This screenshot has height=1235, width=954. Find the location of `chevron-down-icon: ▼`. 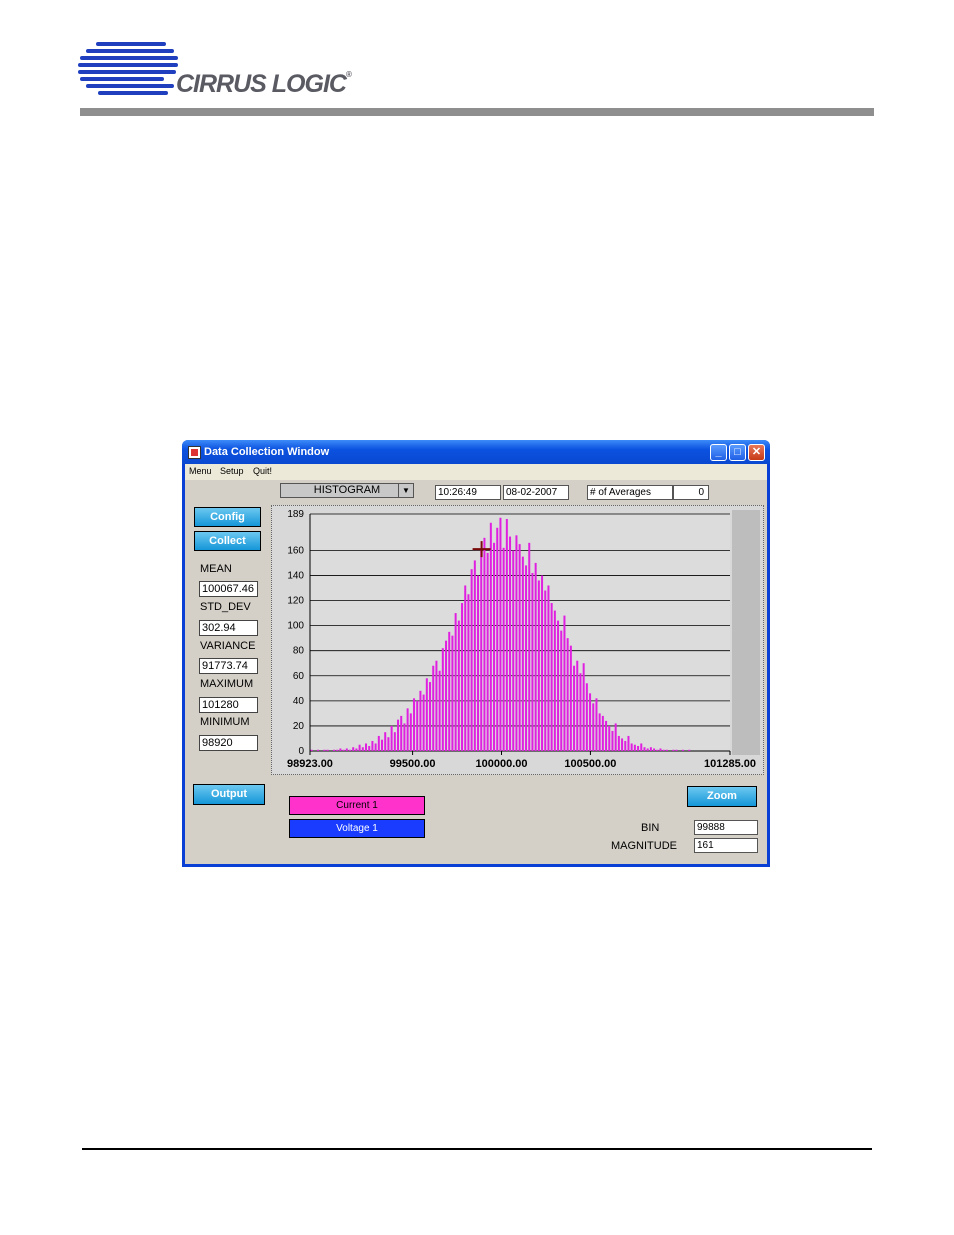

chevron-down-icon: ▼ is located at coordinates (405, 490).